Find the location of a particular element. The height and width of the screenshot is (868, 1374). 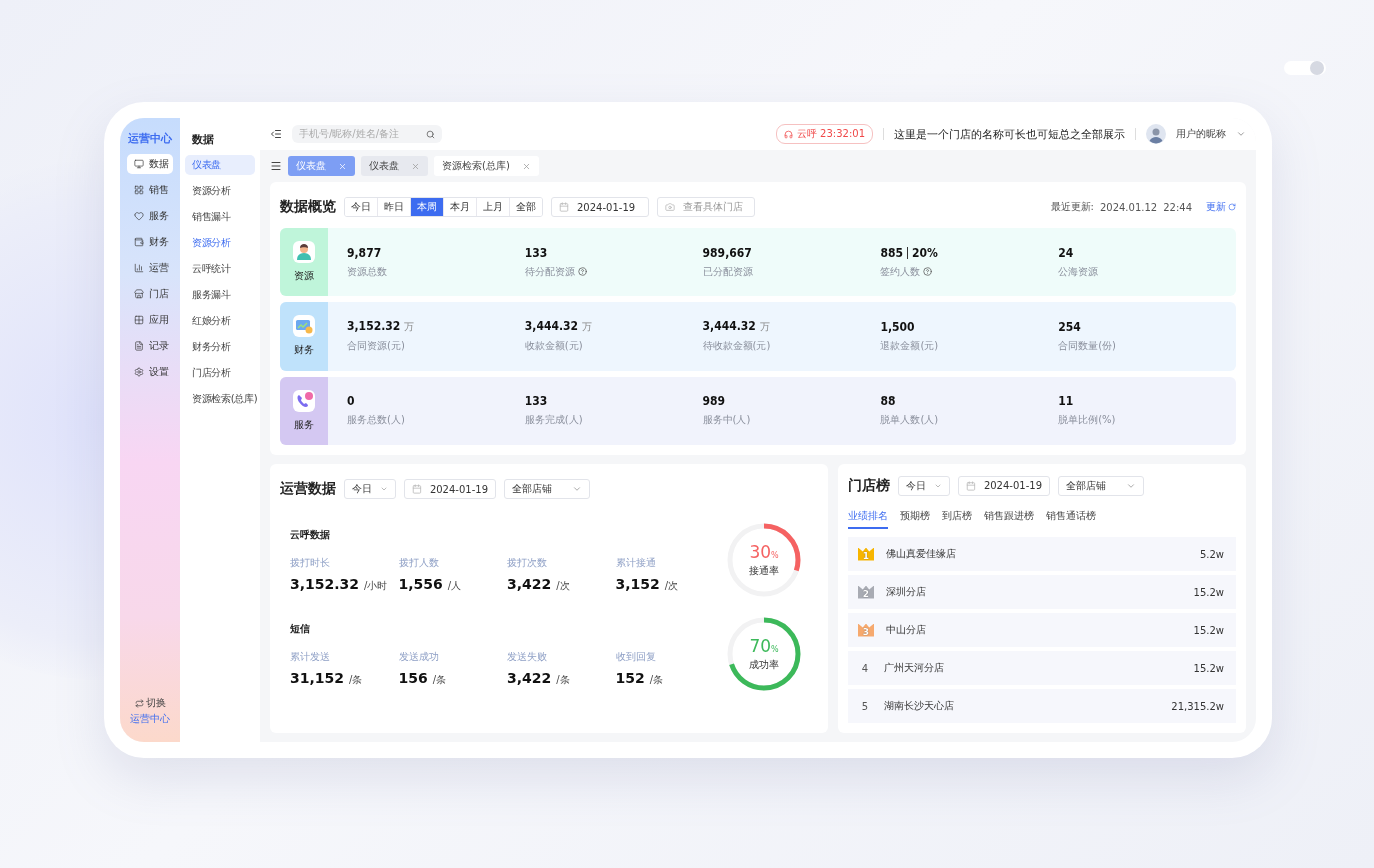

category-label: 服务 is located at coordinates (304, 424).